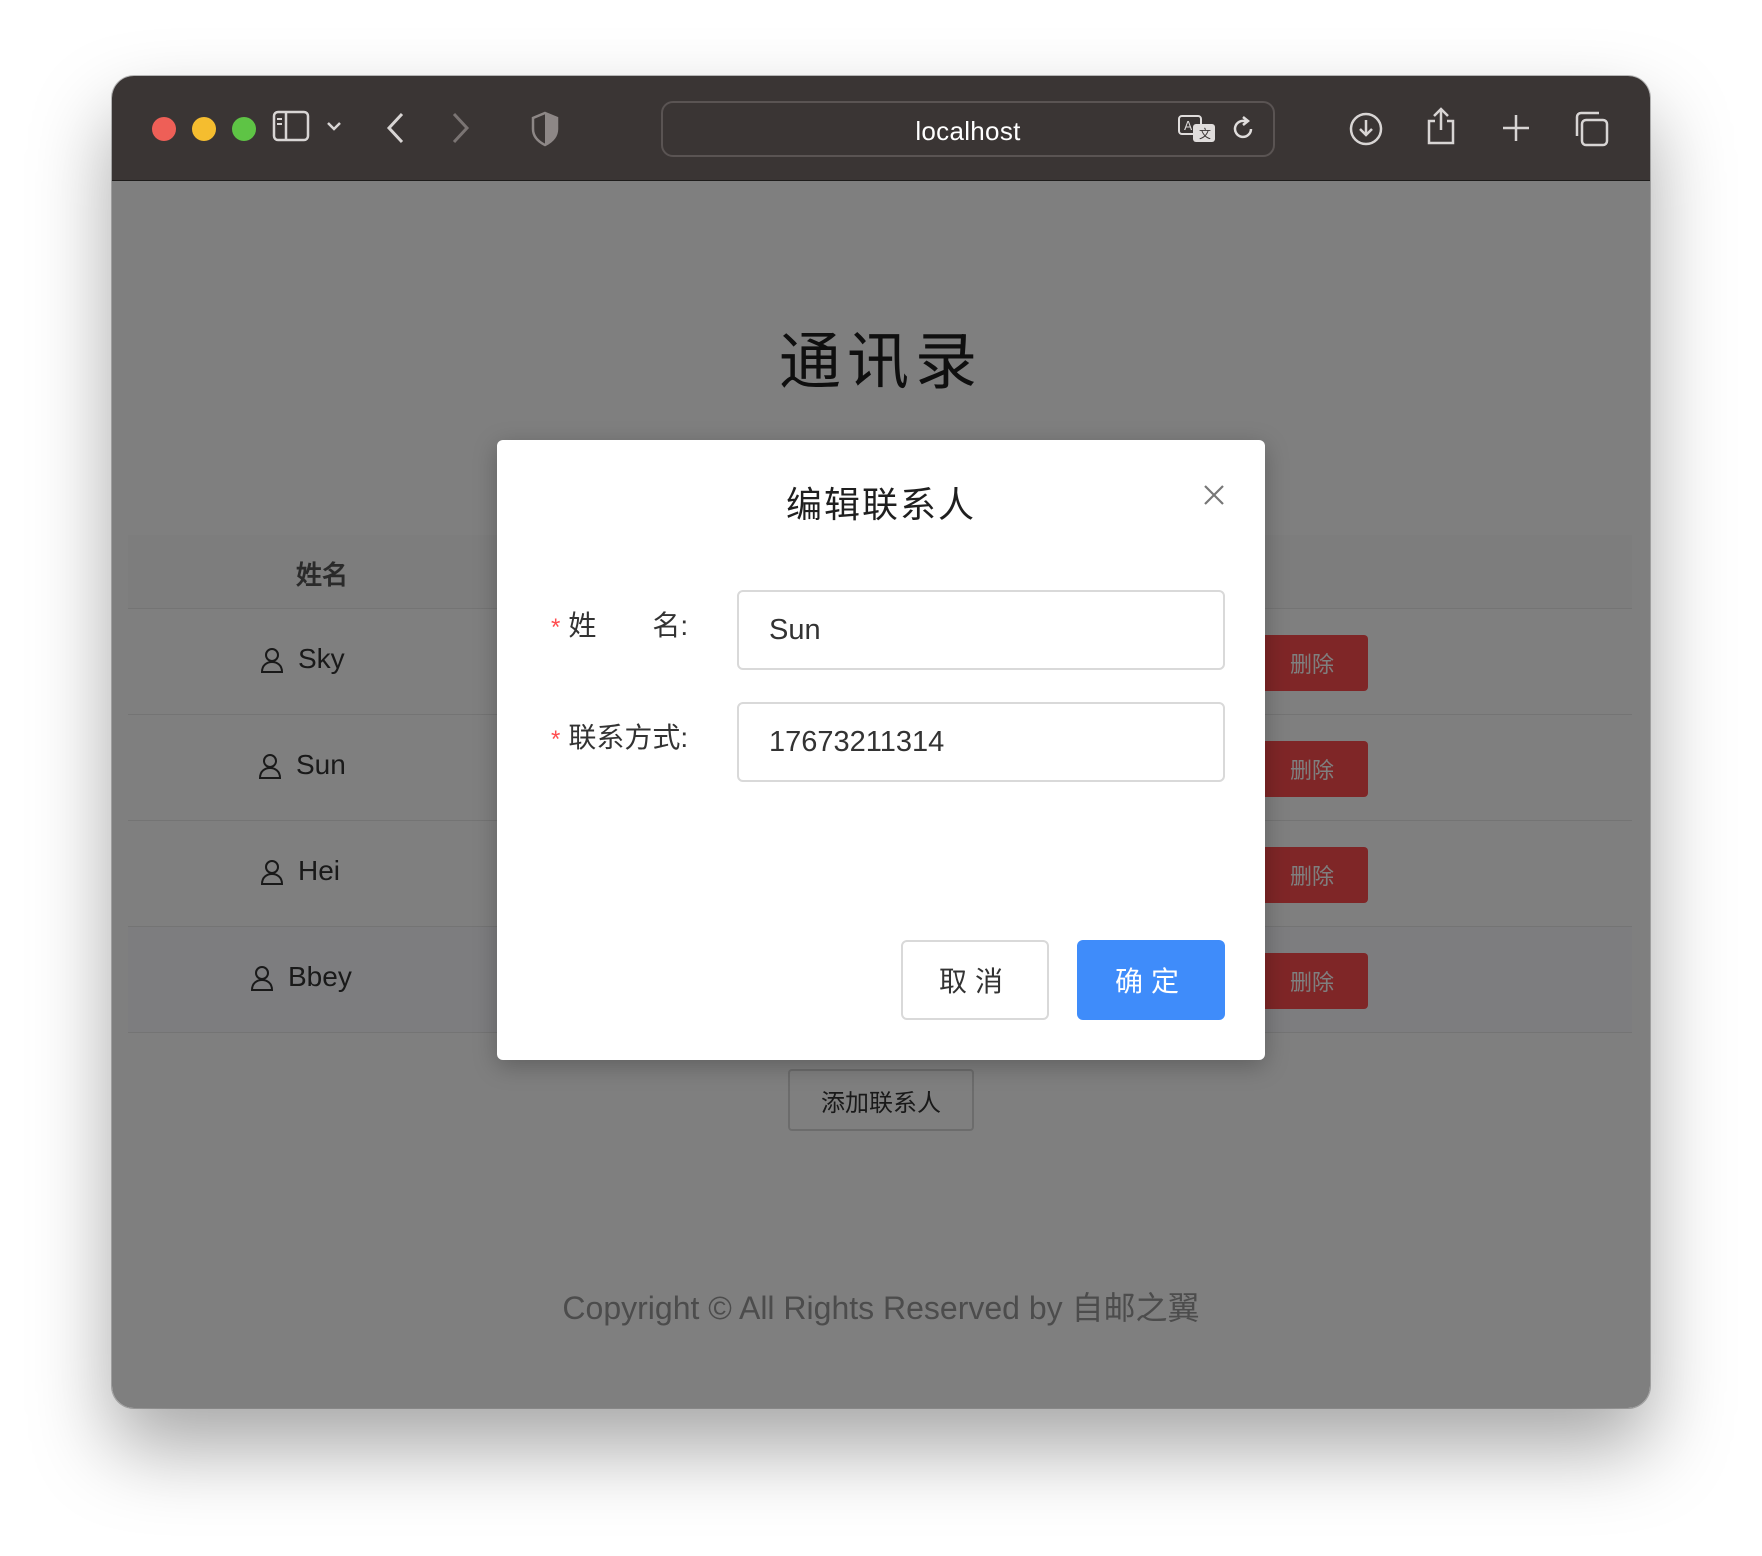  What do you see at coordinates (1243, 129) in the screenshot?
I see `reload-icon` at bounding box center [1243, 129].